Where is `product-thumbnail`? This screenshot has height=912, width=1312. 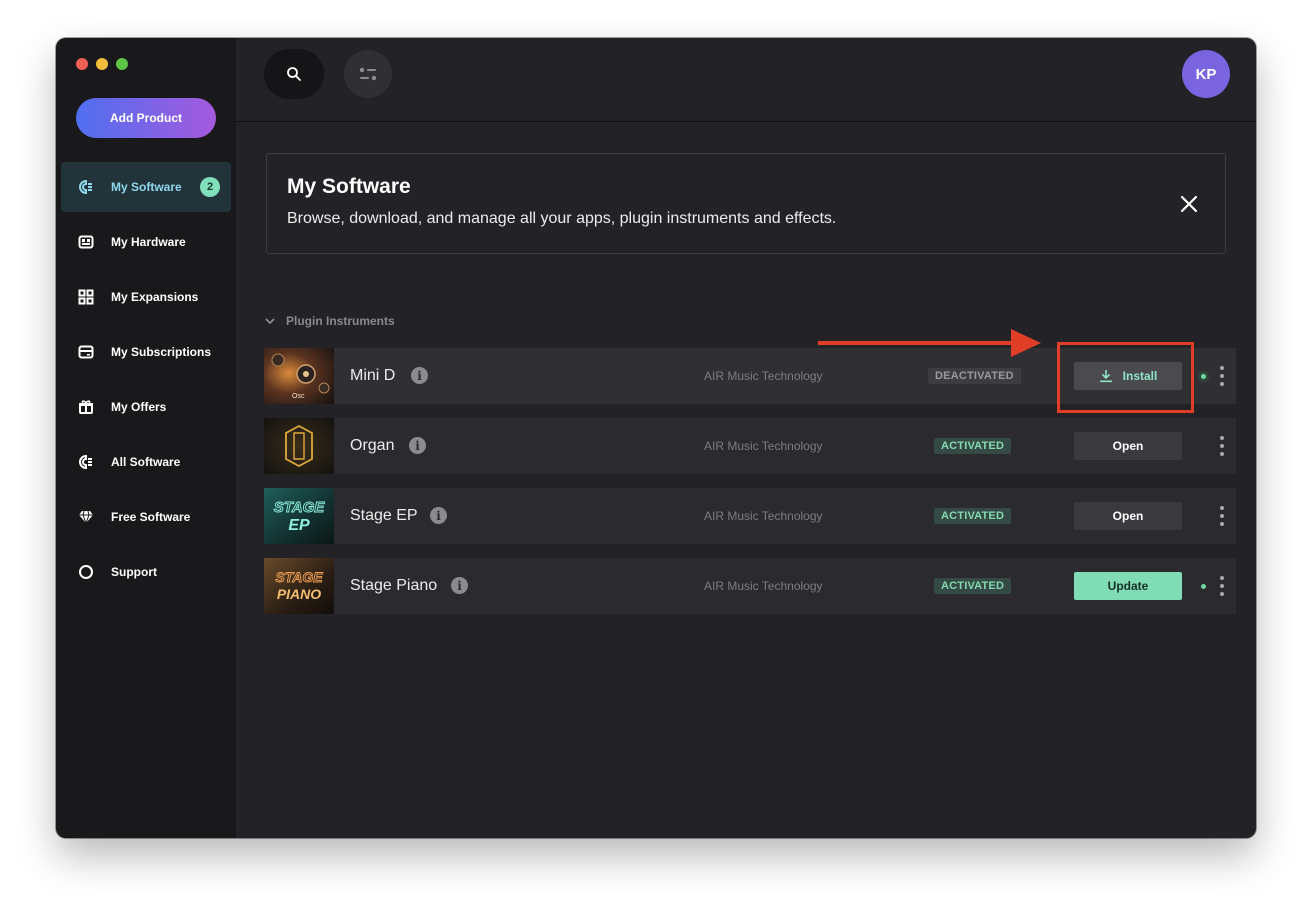
product-thumbnail is located at coordinates (299, 446).